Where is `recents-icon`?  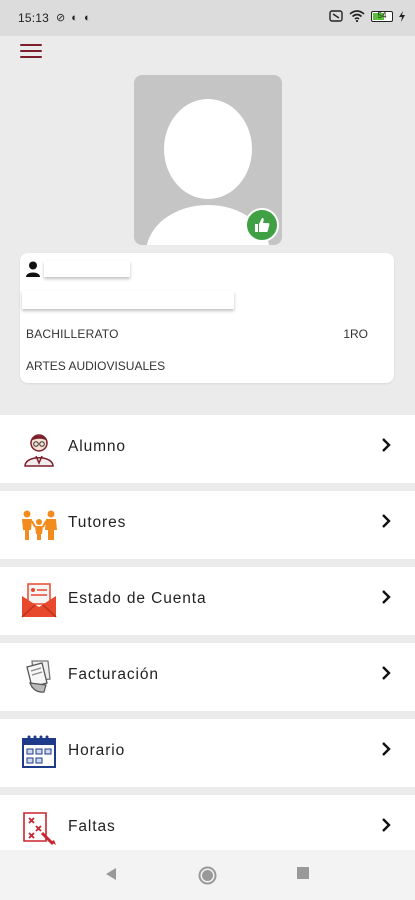
recents-icon is located at coordinates (303, 873).